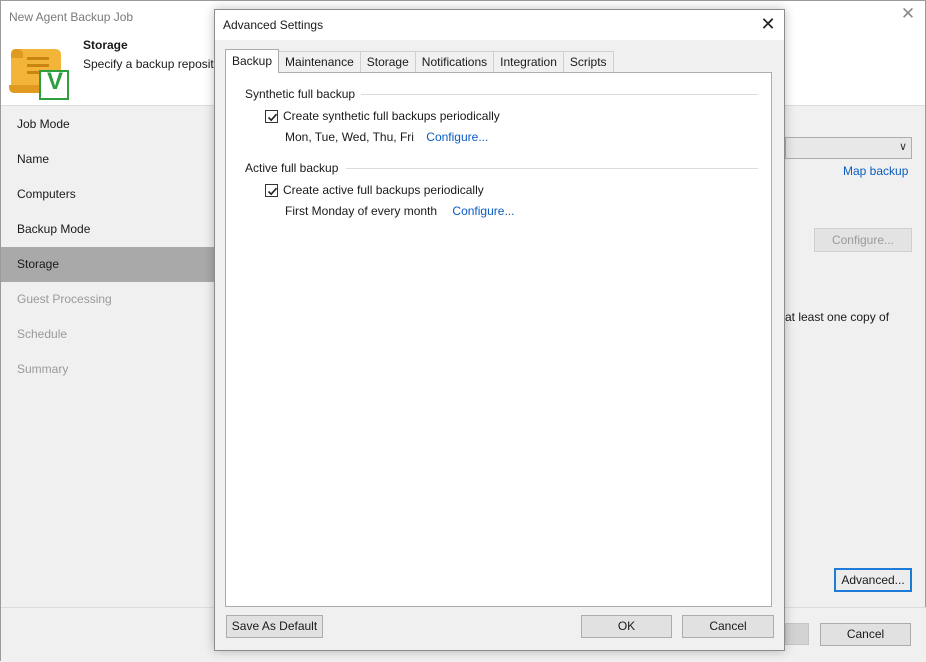 This screenshot has height=662, width=926. Describe the element at coordinates (768, 24) in the screenshot. I see `close-icon: ✕` at that location.